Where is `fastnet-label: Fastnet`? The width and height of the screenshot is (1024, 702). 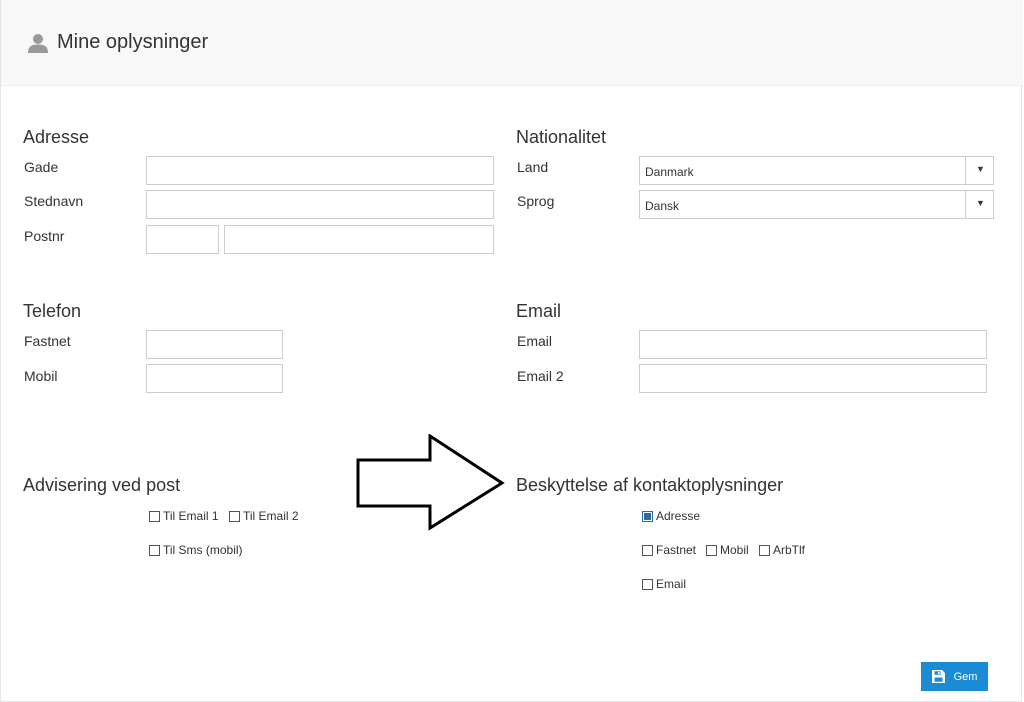 fastnet-label: Fastnet is located at coordinates (47, 341).